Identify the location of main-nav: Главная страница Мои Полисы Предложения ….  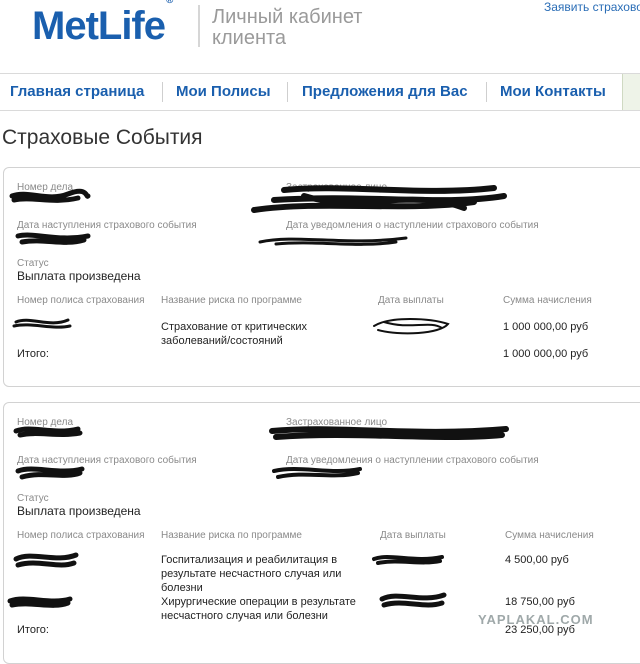
(320, 92).